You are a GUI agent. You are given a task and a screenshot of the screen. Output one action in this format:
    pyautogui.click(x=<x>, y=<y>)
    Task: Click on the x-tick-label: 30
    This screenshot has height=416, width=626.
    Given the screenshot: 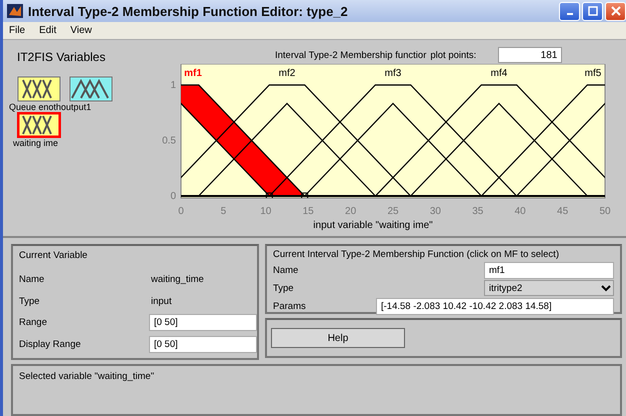 What is the action you would take?
    pyautogui.click(x=435, y=211)
    